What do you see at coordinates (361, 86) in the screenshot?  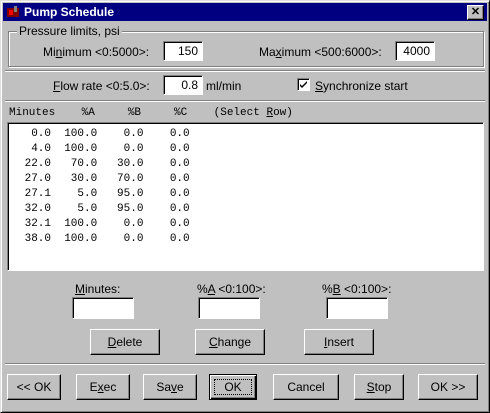 I see `synchronize-start-label: Synchronize start` at bounding box center [361, 86].